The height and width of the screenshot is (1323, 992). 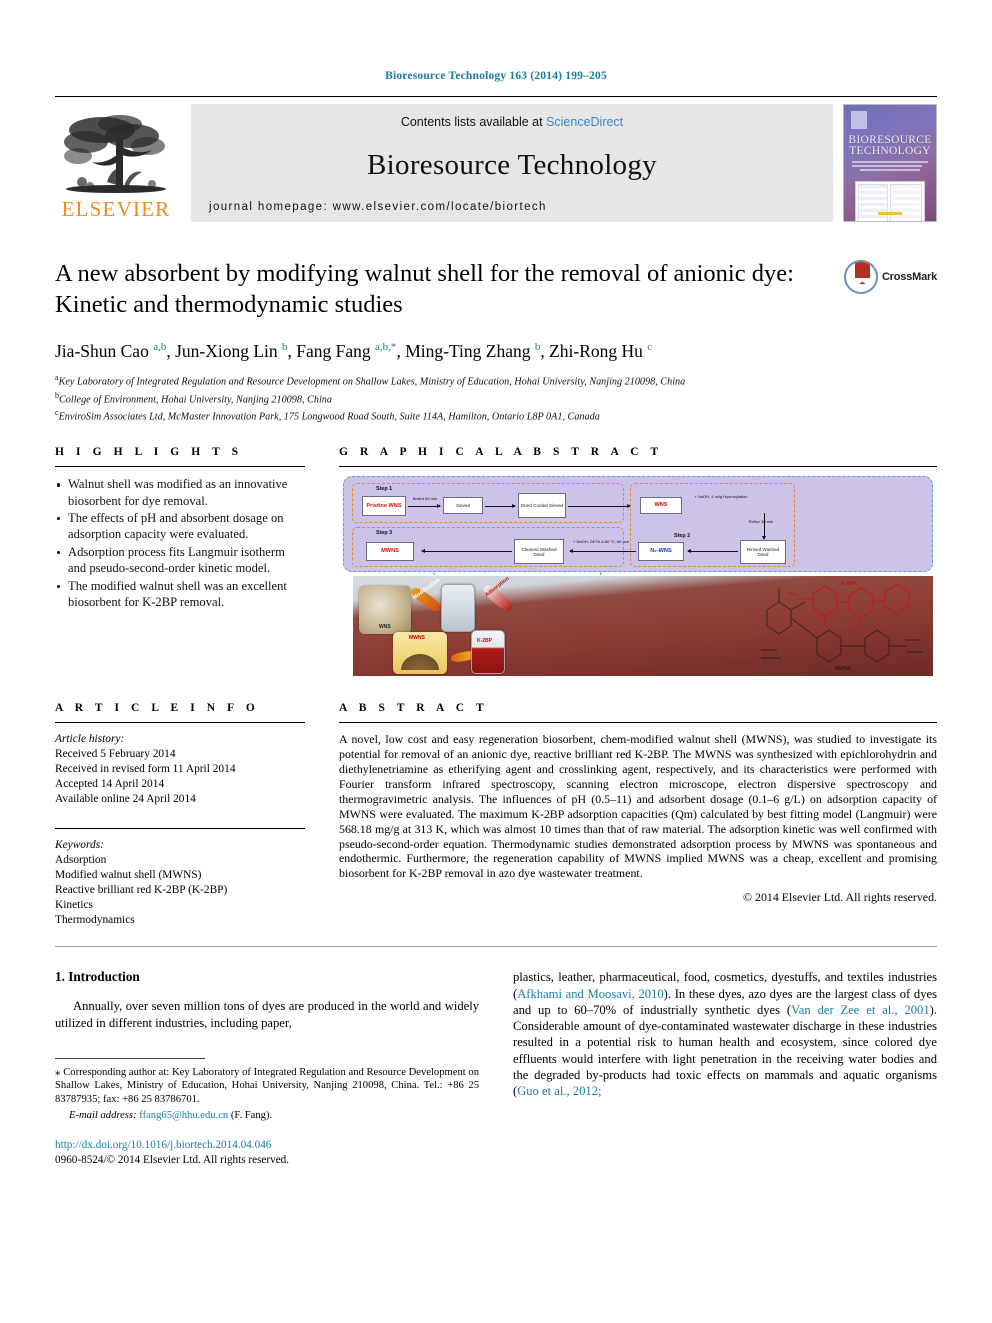 I want to click on citation-link-1: Afkhami and Moosavi, 2010, so click(x=590, y=994).